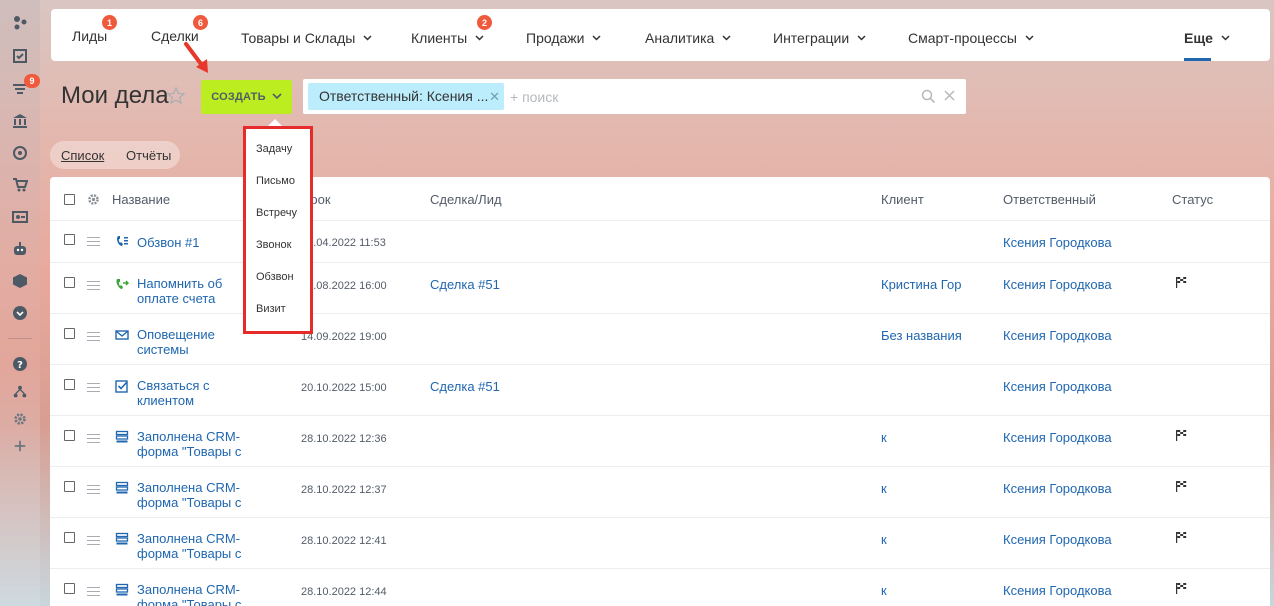 The width and height of the screenshot is (1274, 606). Describe the element at coordinates (634, 96) in the screenshot. I see `filter-search-bar: Ответственный: Ксения ... ✕ + поиск` at that location.